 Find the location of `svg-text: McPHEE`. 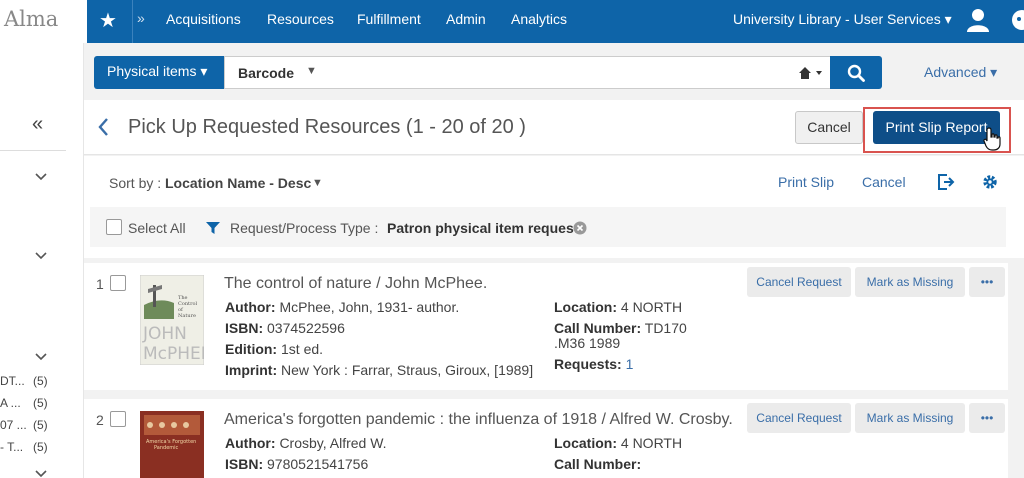

svg-text: McPHEE is located at coordinates (173, 354).